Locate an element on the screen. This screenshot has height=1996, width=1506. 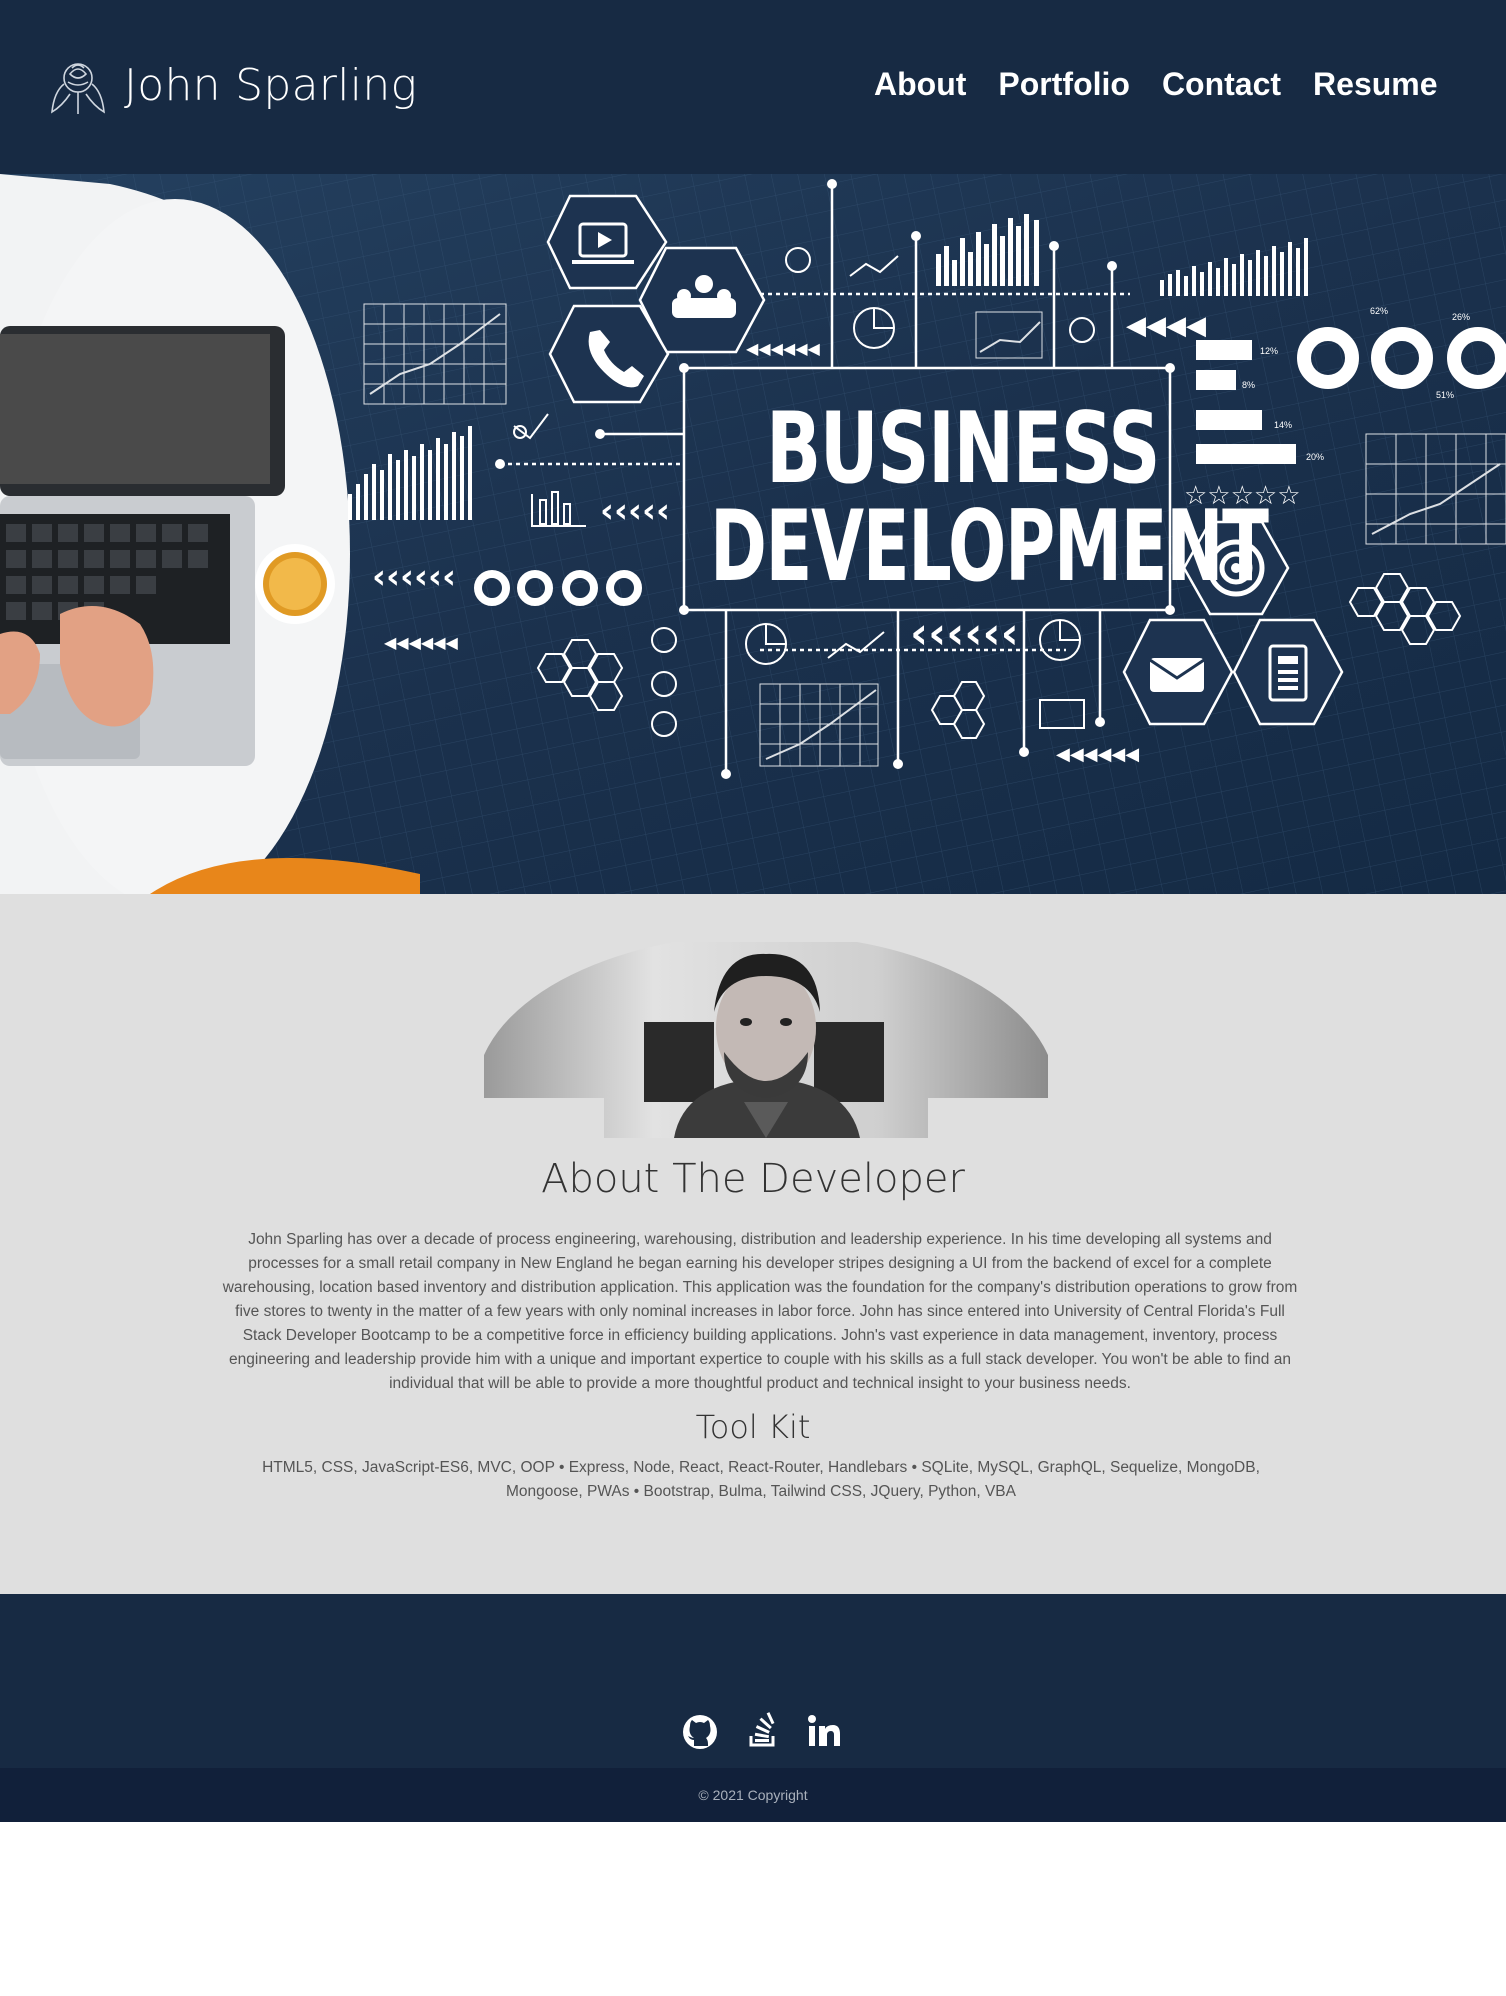
copyright-bar: © 2021 Copyright is located at coordinates (753, 1795).